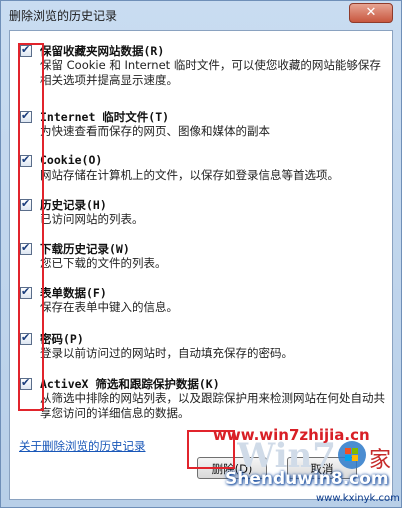 This screenshot has width=402, height=508. What do you see at coordinates (166, 353) in the screenshot?
I see `option-desc: 登录以前访问过的网站时，自动填充保存的密码。` at bounding box center [166, 353].